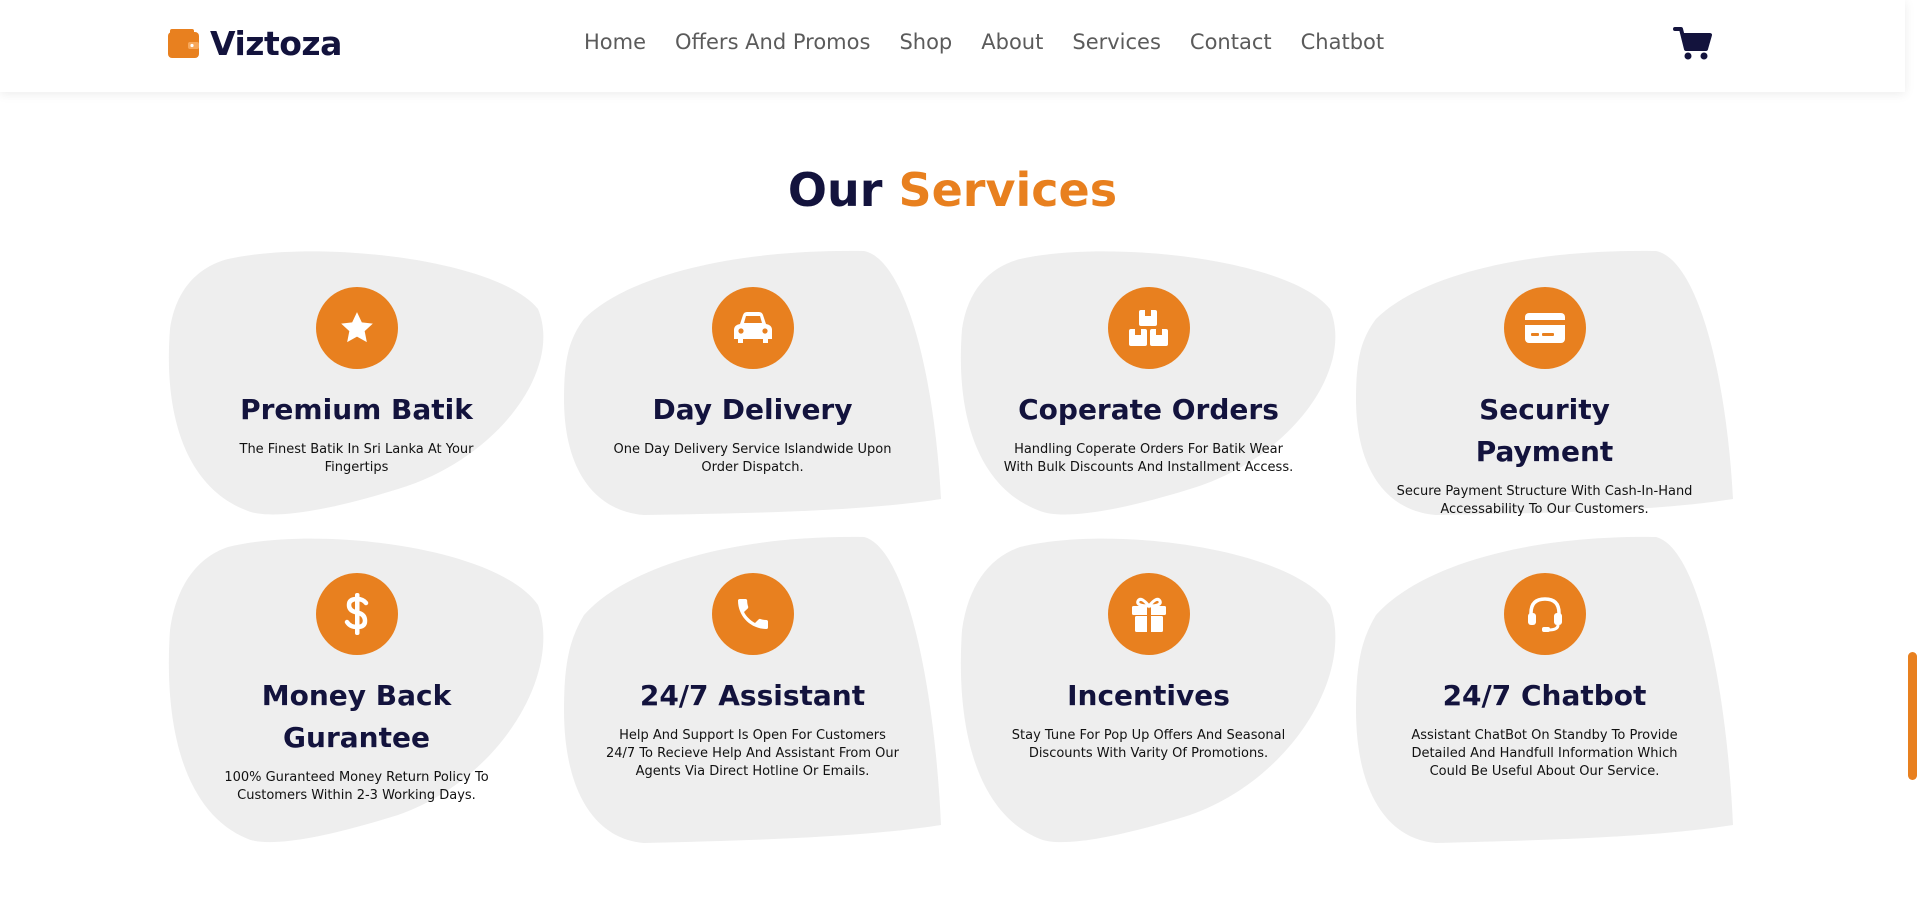  I want to click on nav-chatbot: Chatbot, so click(1343, 42).